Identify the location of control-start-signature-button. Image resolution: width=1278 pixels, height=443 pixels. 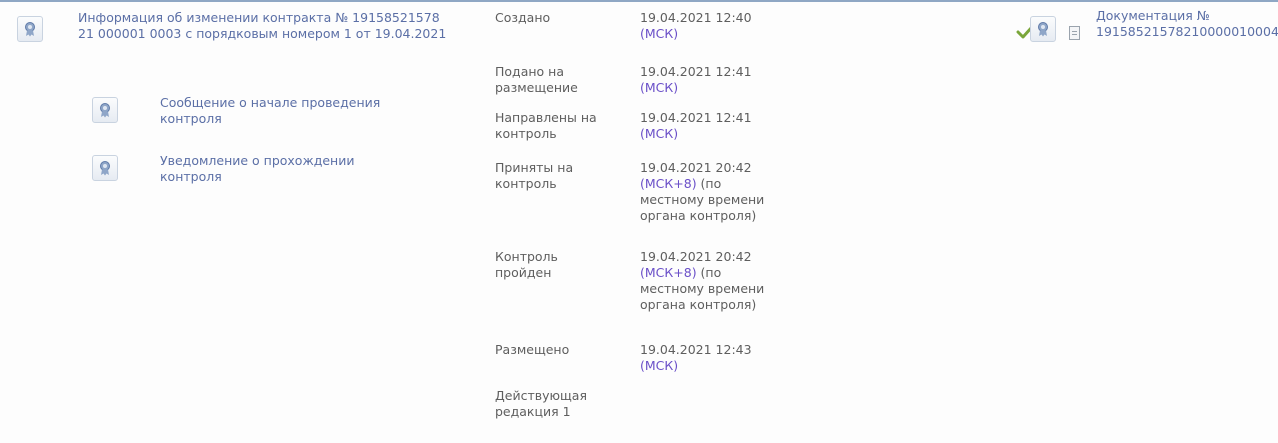
(105, 110).